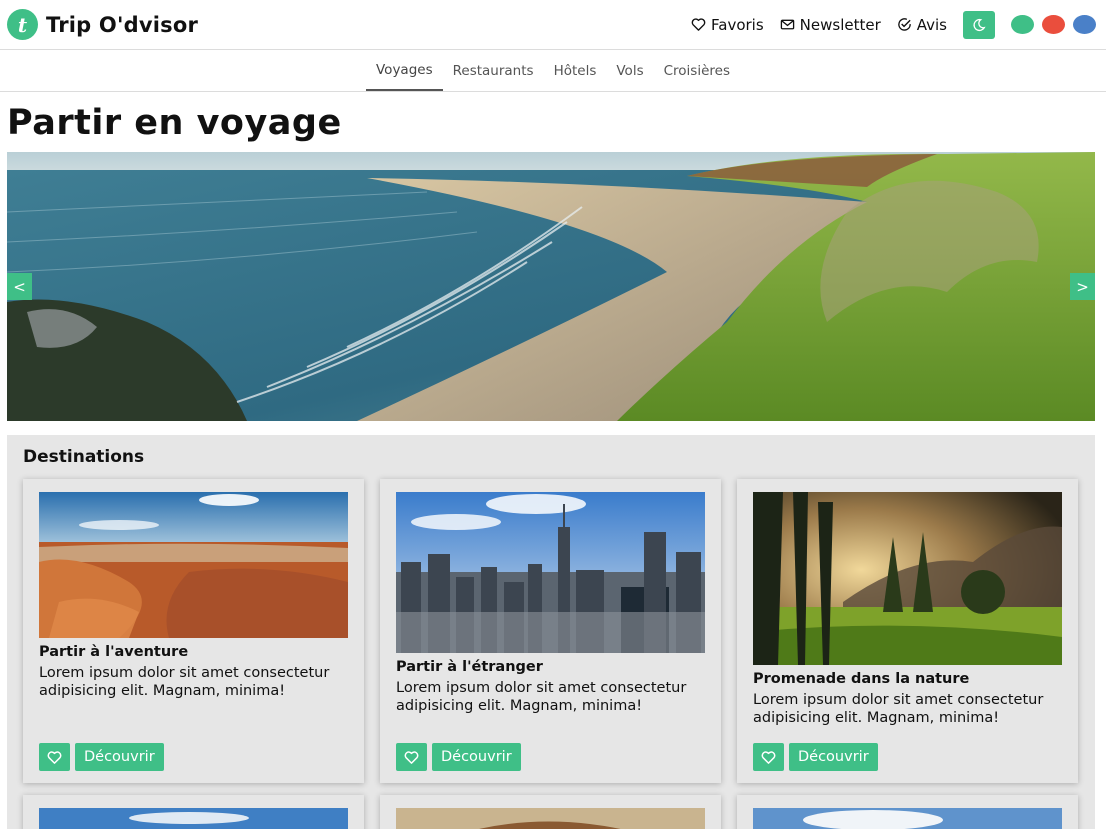  I want to click on color-swatch-green, so click(1022, 24).